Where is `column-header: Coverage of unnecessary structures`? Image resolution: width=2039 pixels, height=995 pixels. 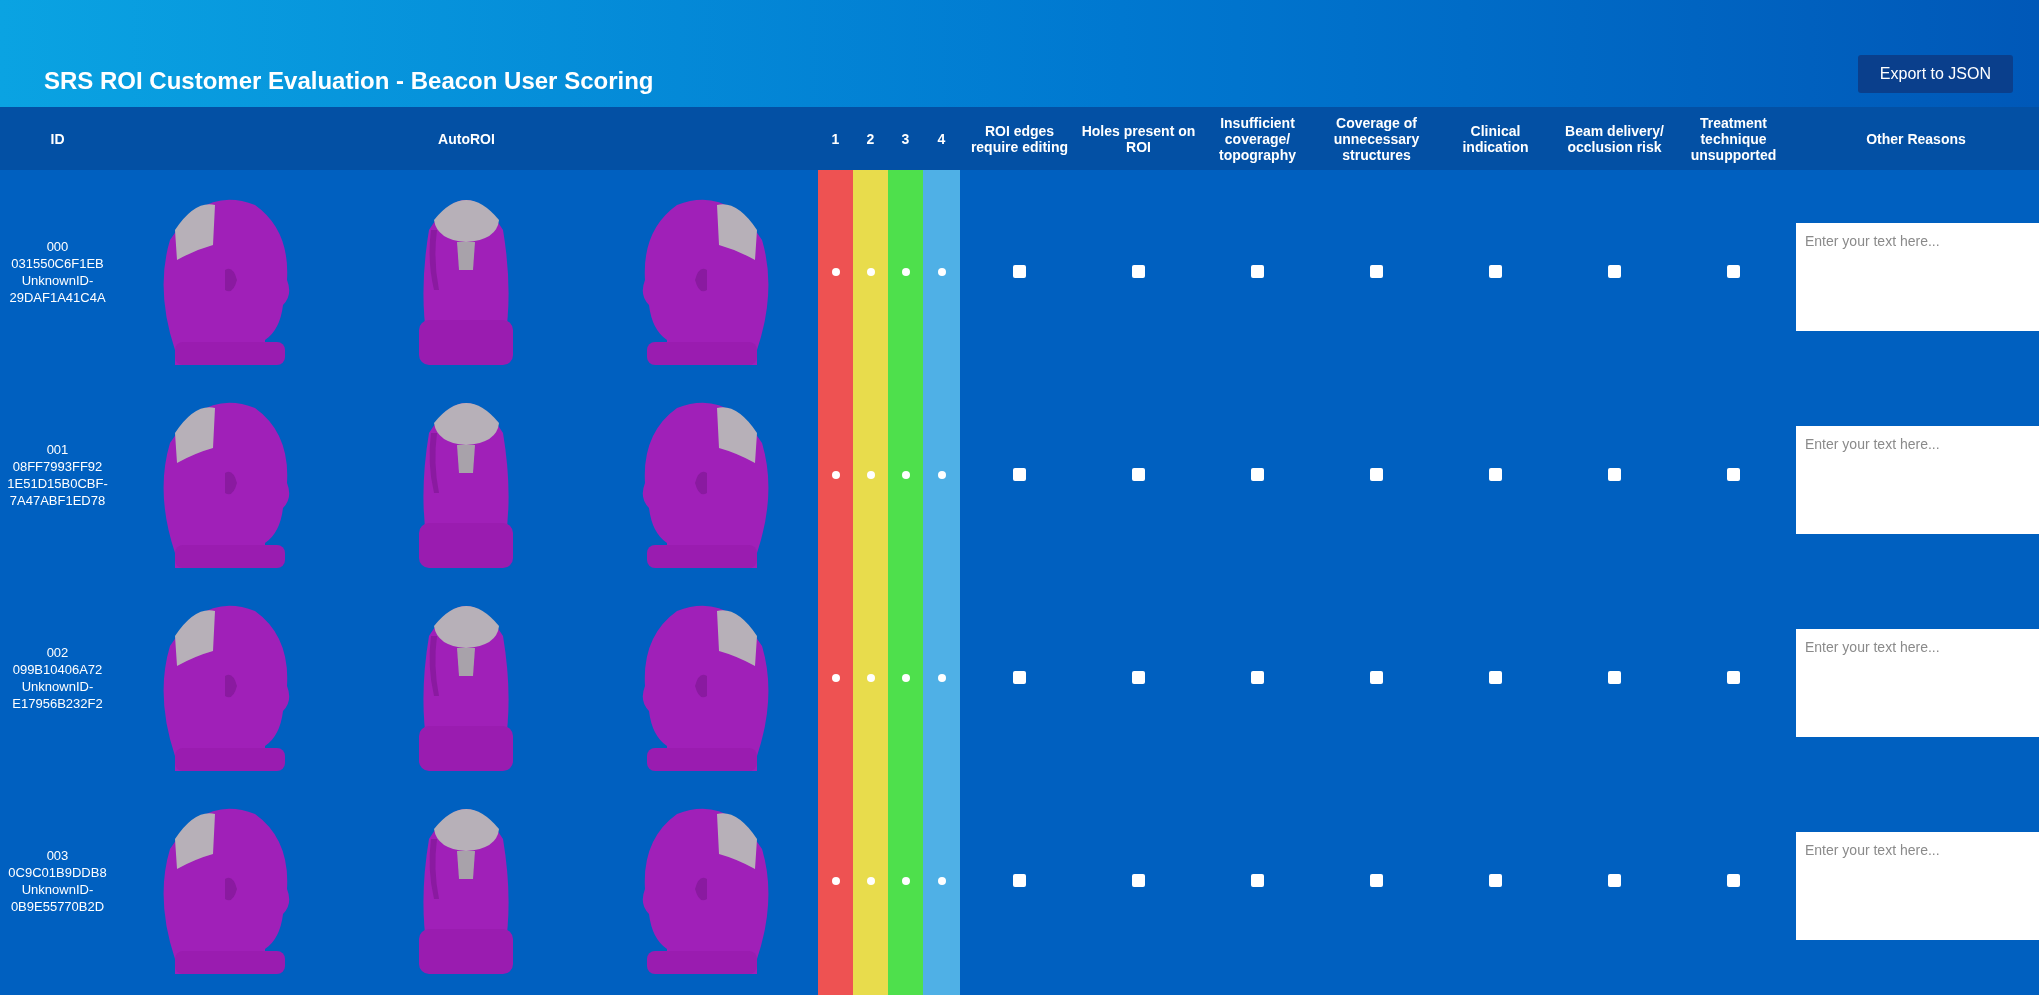
column-header: Coverage of unnecessary structures is located at coordinates (1376, 138).